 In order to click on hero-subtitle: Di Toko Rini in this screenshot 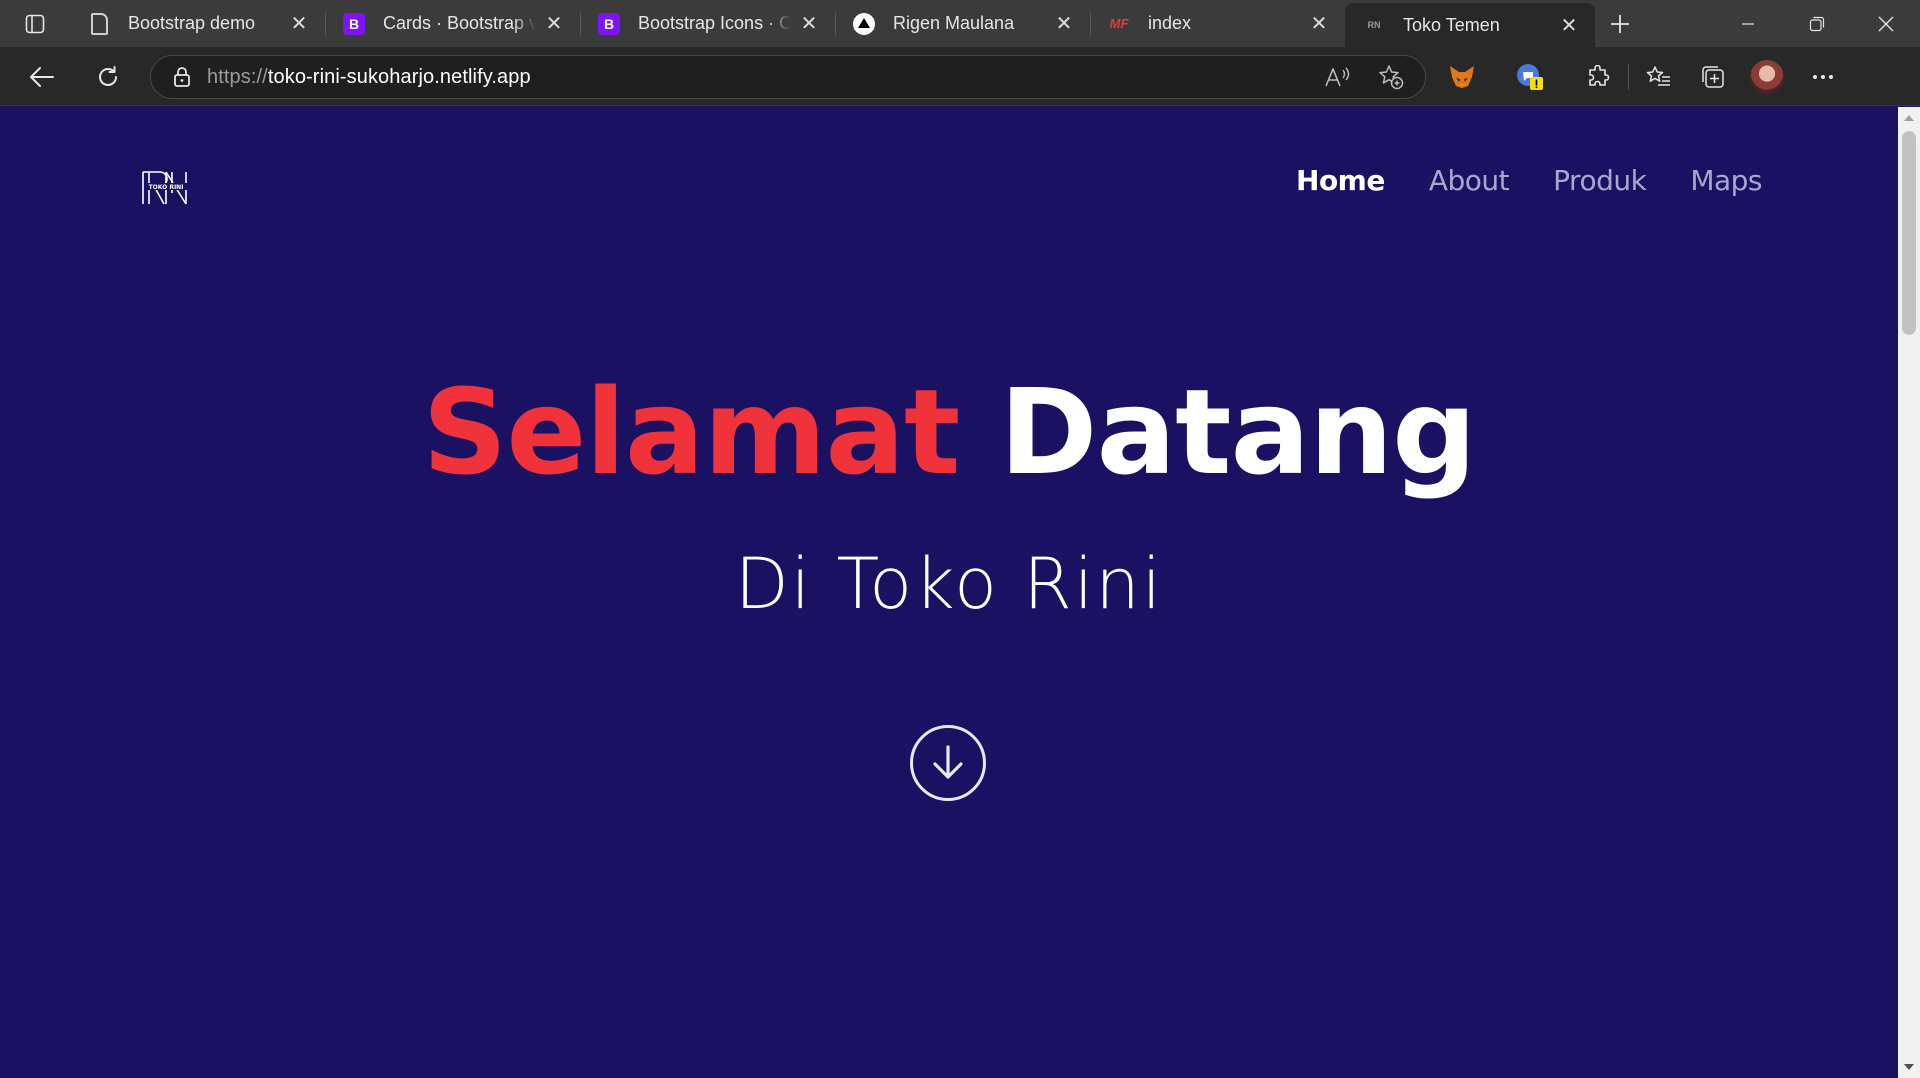, I will do `click(949, 584)`.